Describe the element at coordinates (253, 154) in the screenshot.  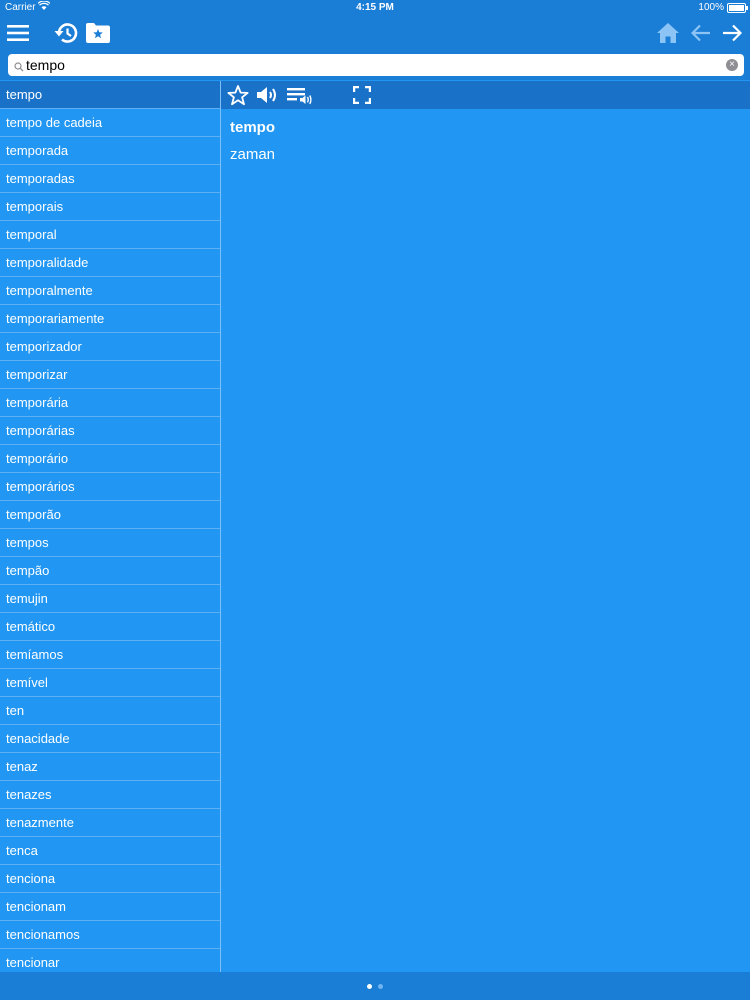
I see `entry-translation: zaman` at that location.